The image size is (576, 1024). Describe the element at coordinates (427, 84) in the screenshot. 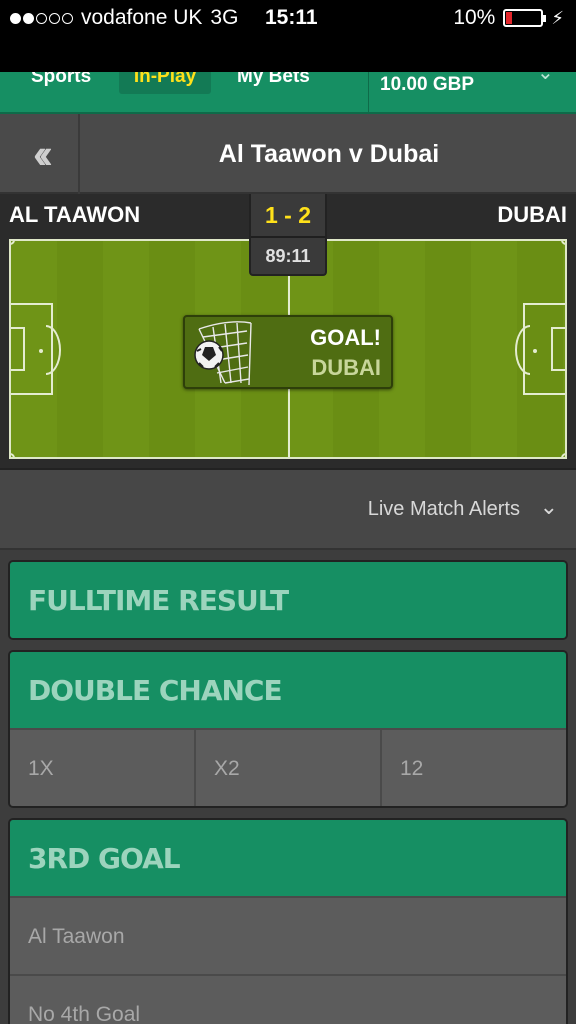

I see `balance-value: 10.00 GBP` at that location.